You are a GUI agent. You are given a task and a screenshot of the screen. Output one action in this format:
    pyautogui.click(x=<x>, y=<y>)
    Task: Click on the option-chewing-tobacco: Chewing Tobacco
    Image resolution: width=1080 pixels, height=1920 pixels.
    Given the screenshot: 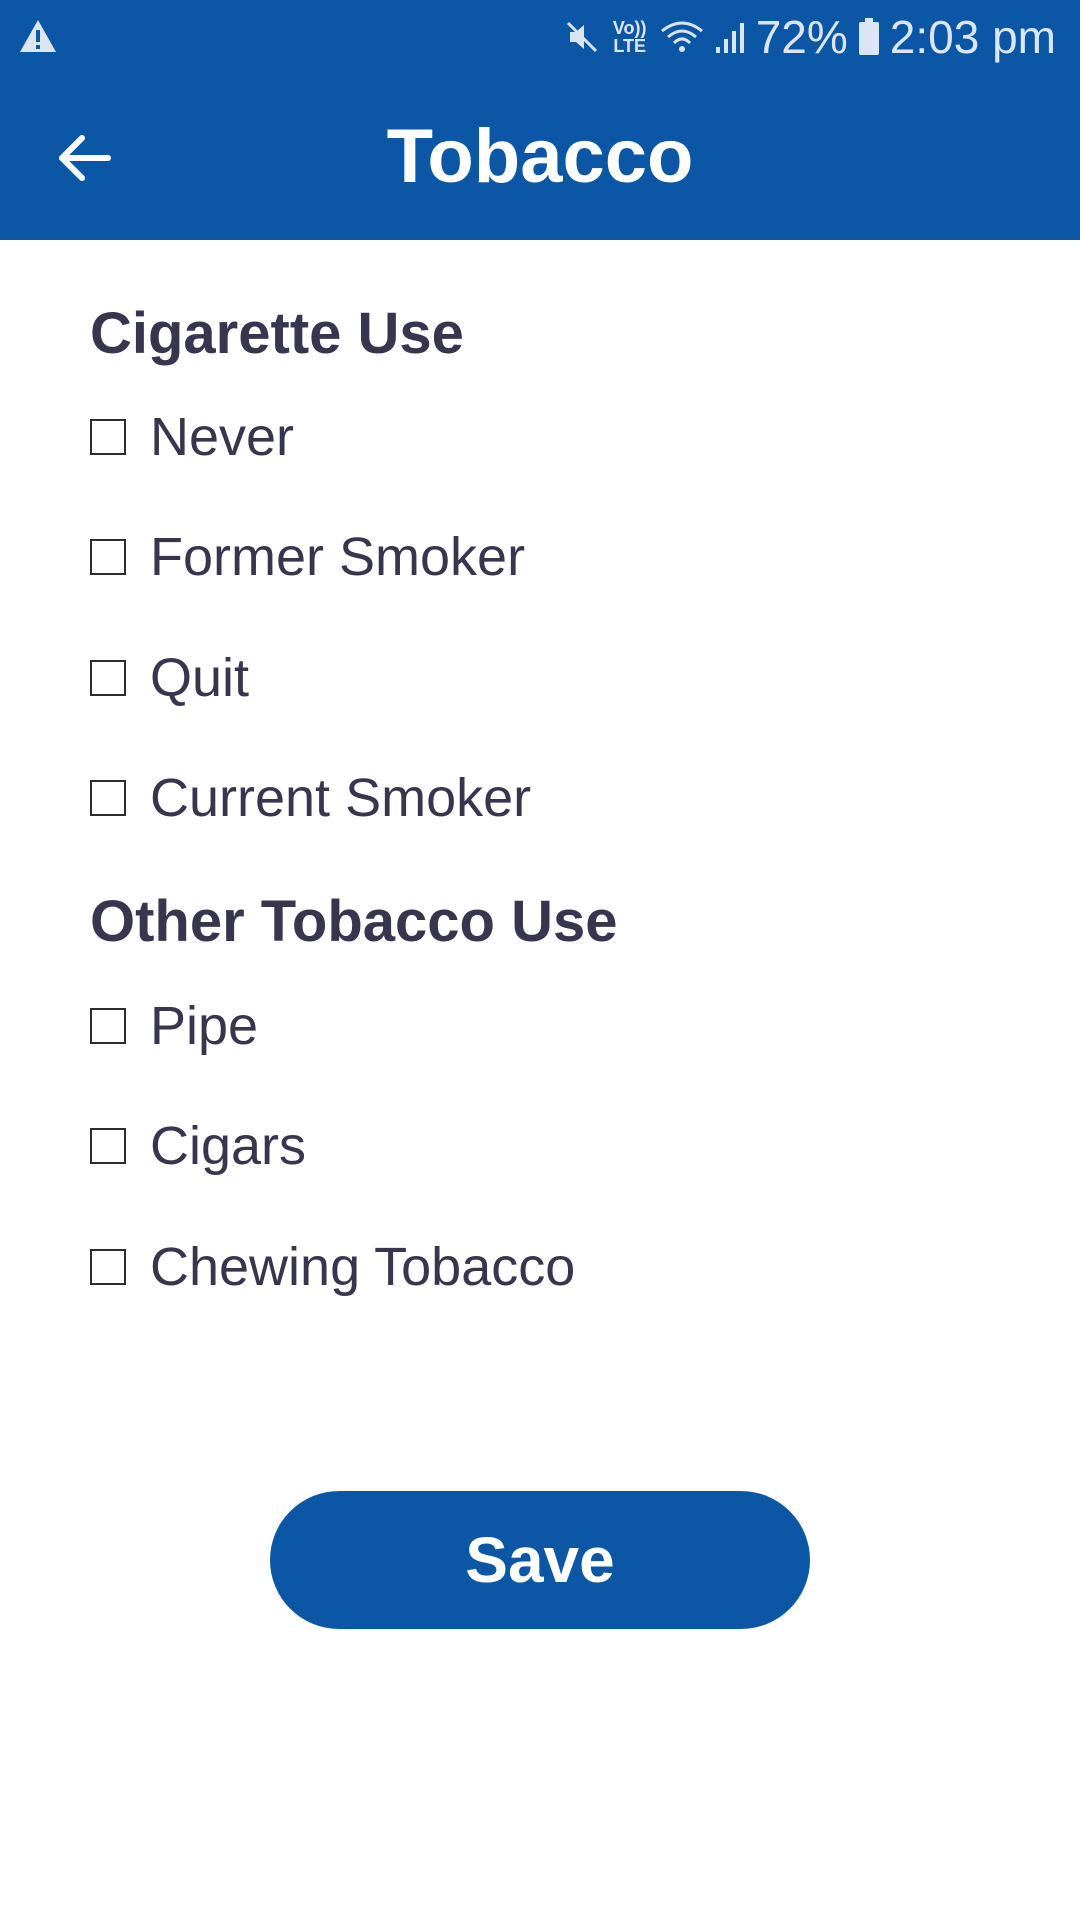 What is the action you would take?
    pyautogui.click(x=332, y=1267)
    